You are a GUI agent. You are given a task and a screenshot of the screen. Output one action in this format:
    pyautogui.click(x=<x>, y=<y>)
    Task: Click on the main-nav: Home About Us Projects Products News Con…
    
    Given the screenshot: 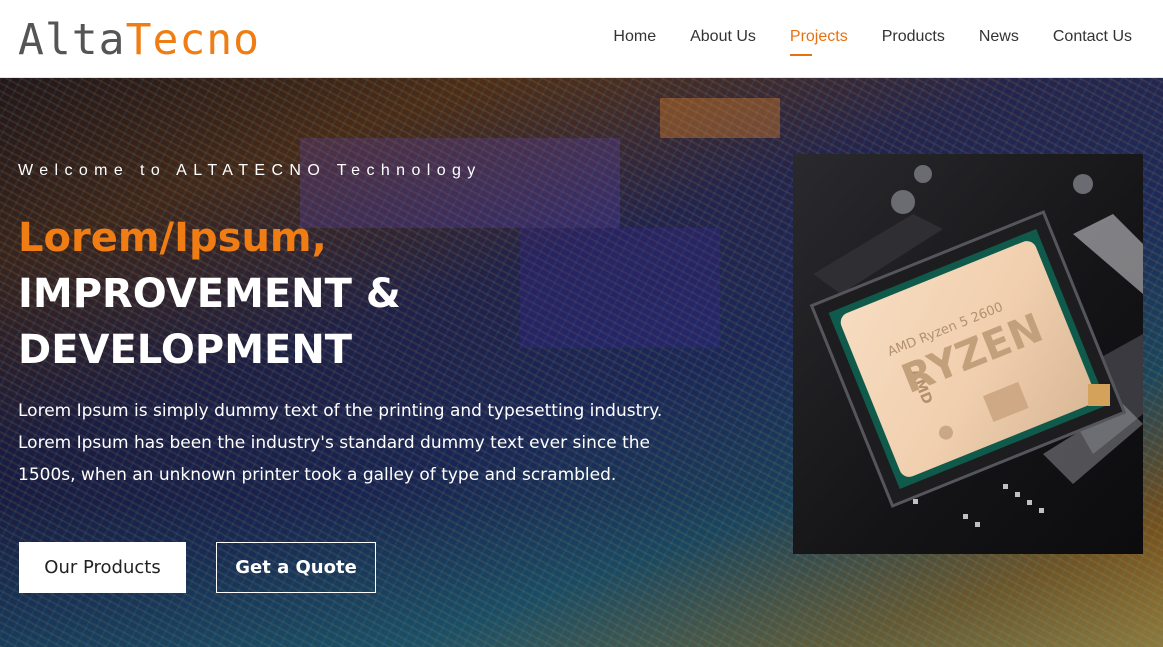 What is the action you would take?
    pyautogui.click(x=872, y=42)
    